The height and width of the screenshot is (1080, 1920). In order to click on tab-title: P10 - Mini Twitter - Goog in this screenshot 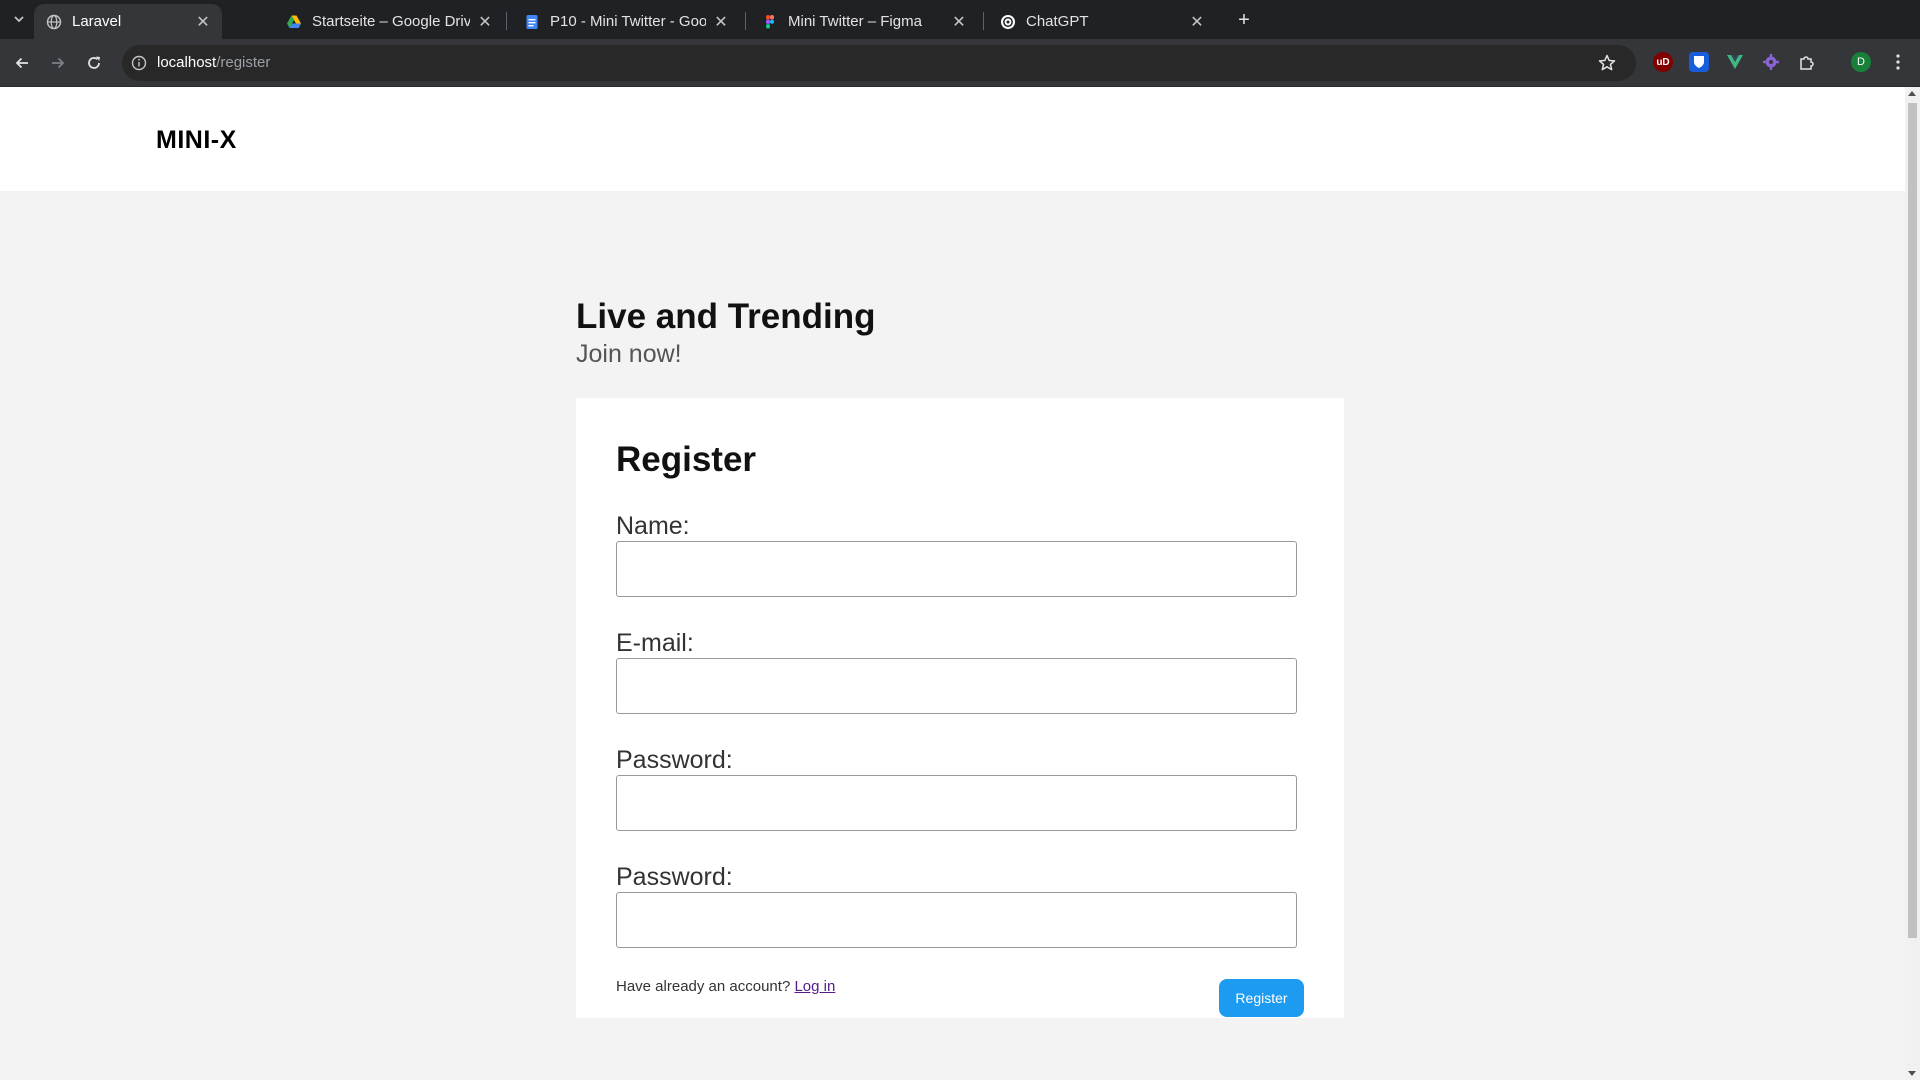, I will do `click(628, 21)`.